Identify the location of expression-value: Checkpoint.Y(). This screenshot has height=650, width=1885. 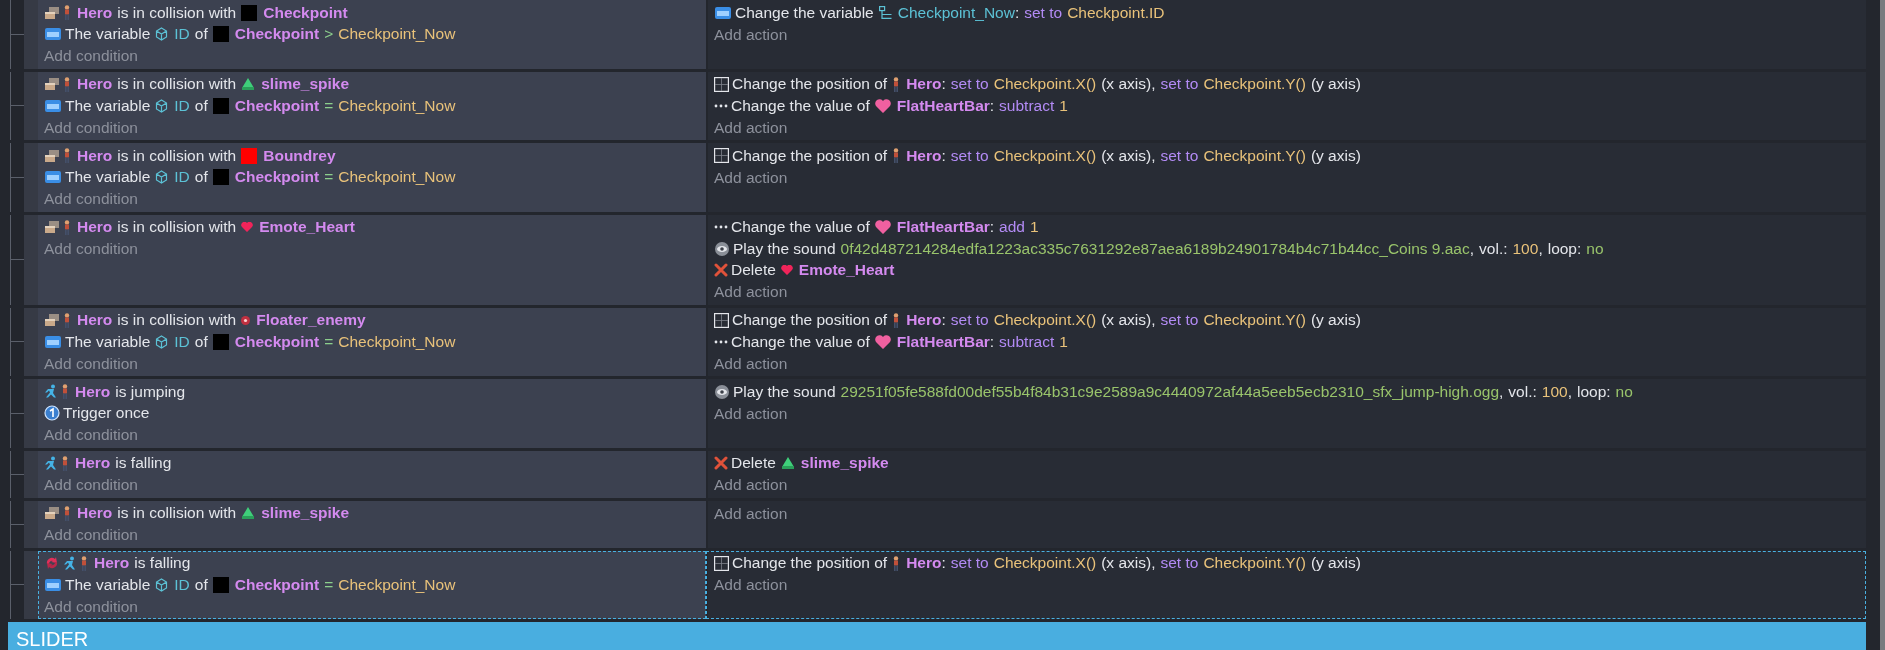
(1254, 320).